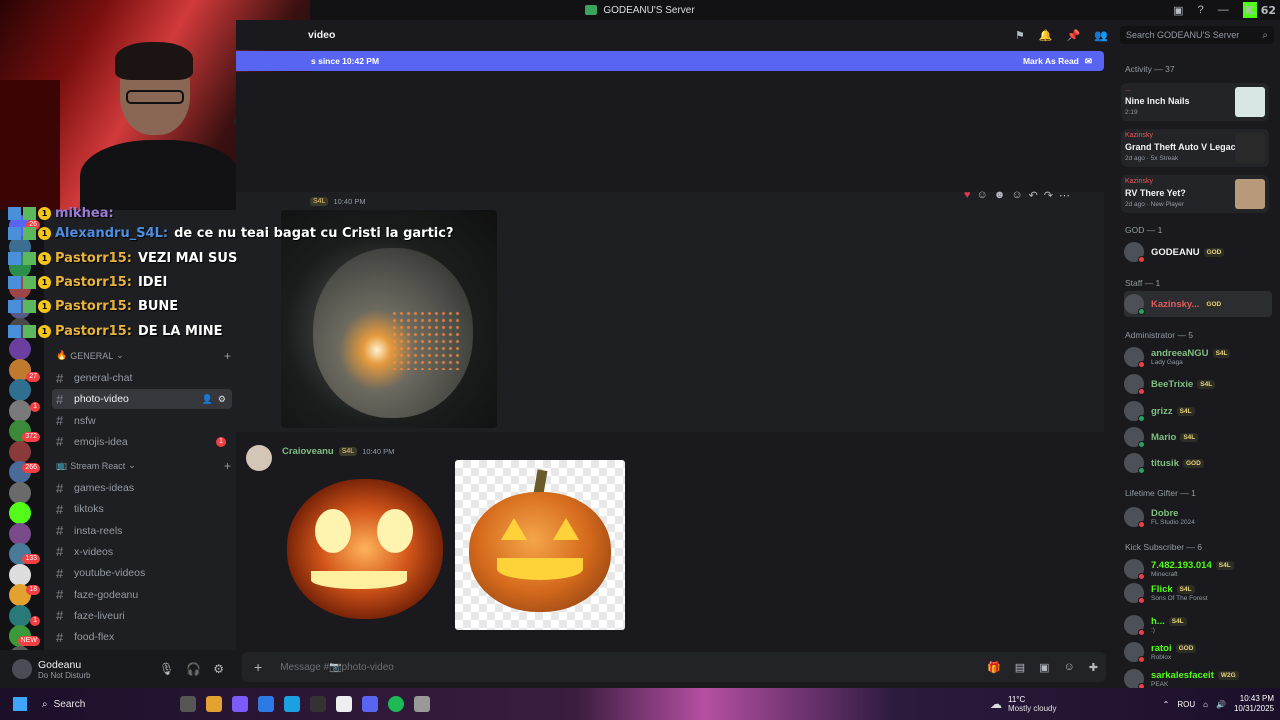  What do you see at coordinates (1020, 35) in the screenshot?
I see `threads-icon: ⚑` at bounding box center [1020, 35].